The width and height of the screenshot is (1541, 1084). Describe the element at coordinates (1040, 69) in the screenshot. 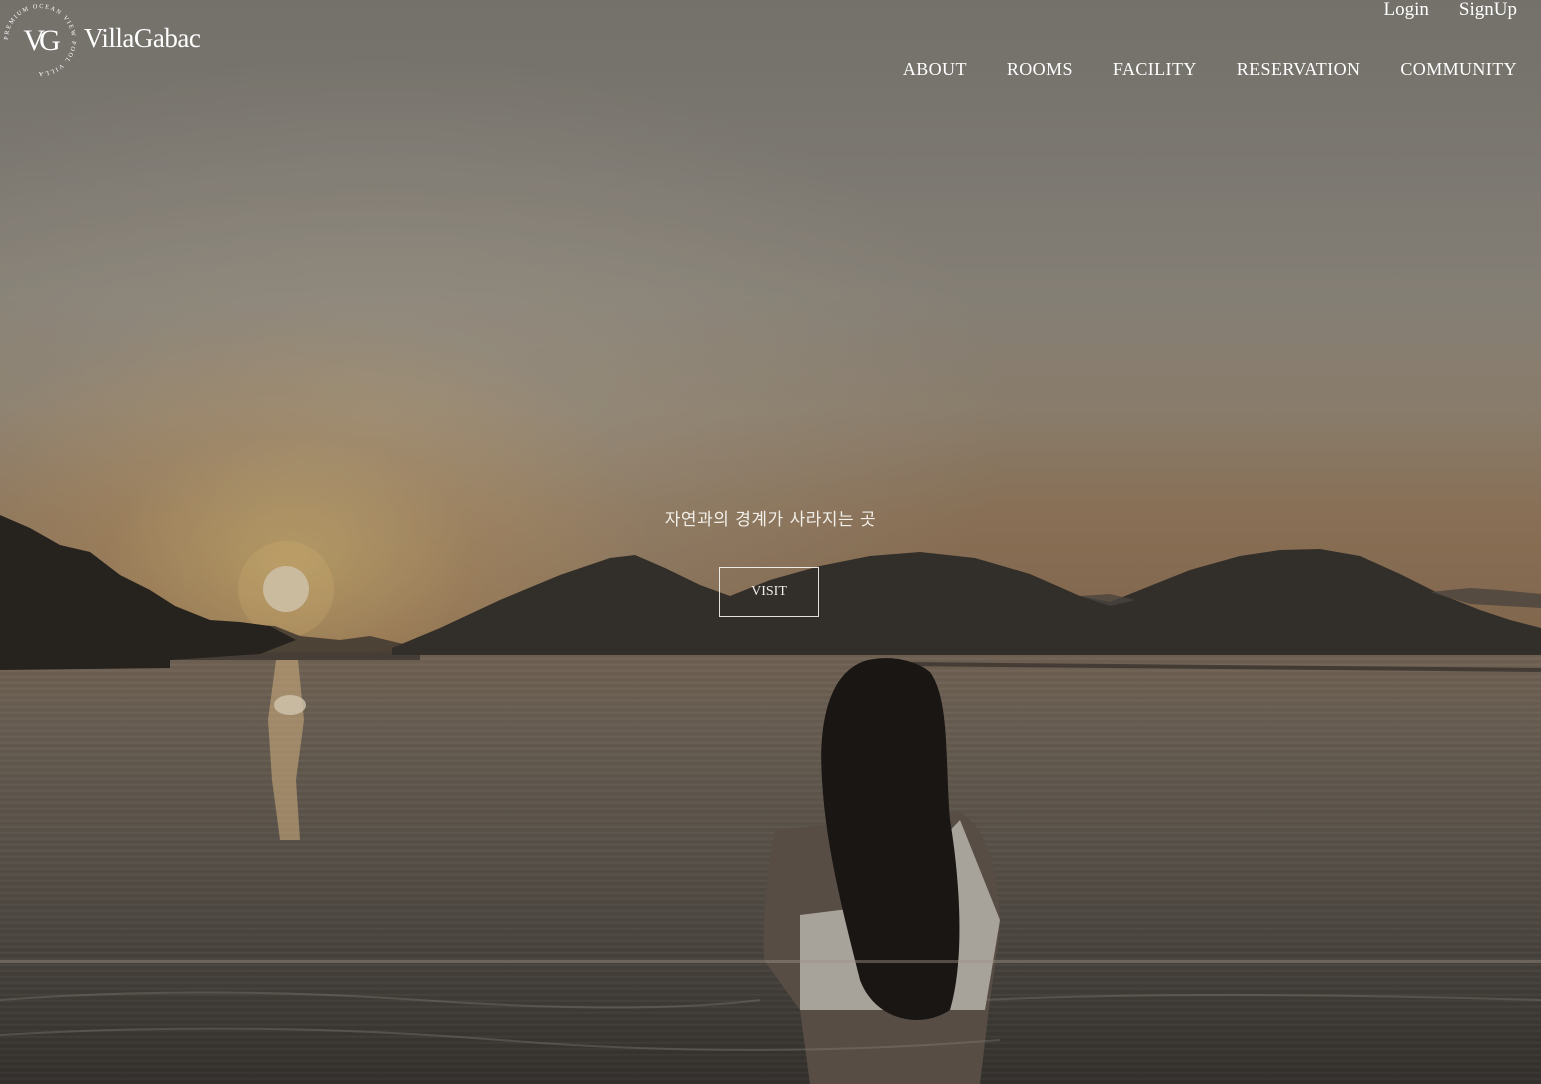

I see `nav-item-rooms: ROOMS` at that location.